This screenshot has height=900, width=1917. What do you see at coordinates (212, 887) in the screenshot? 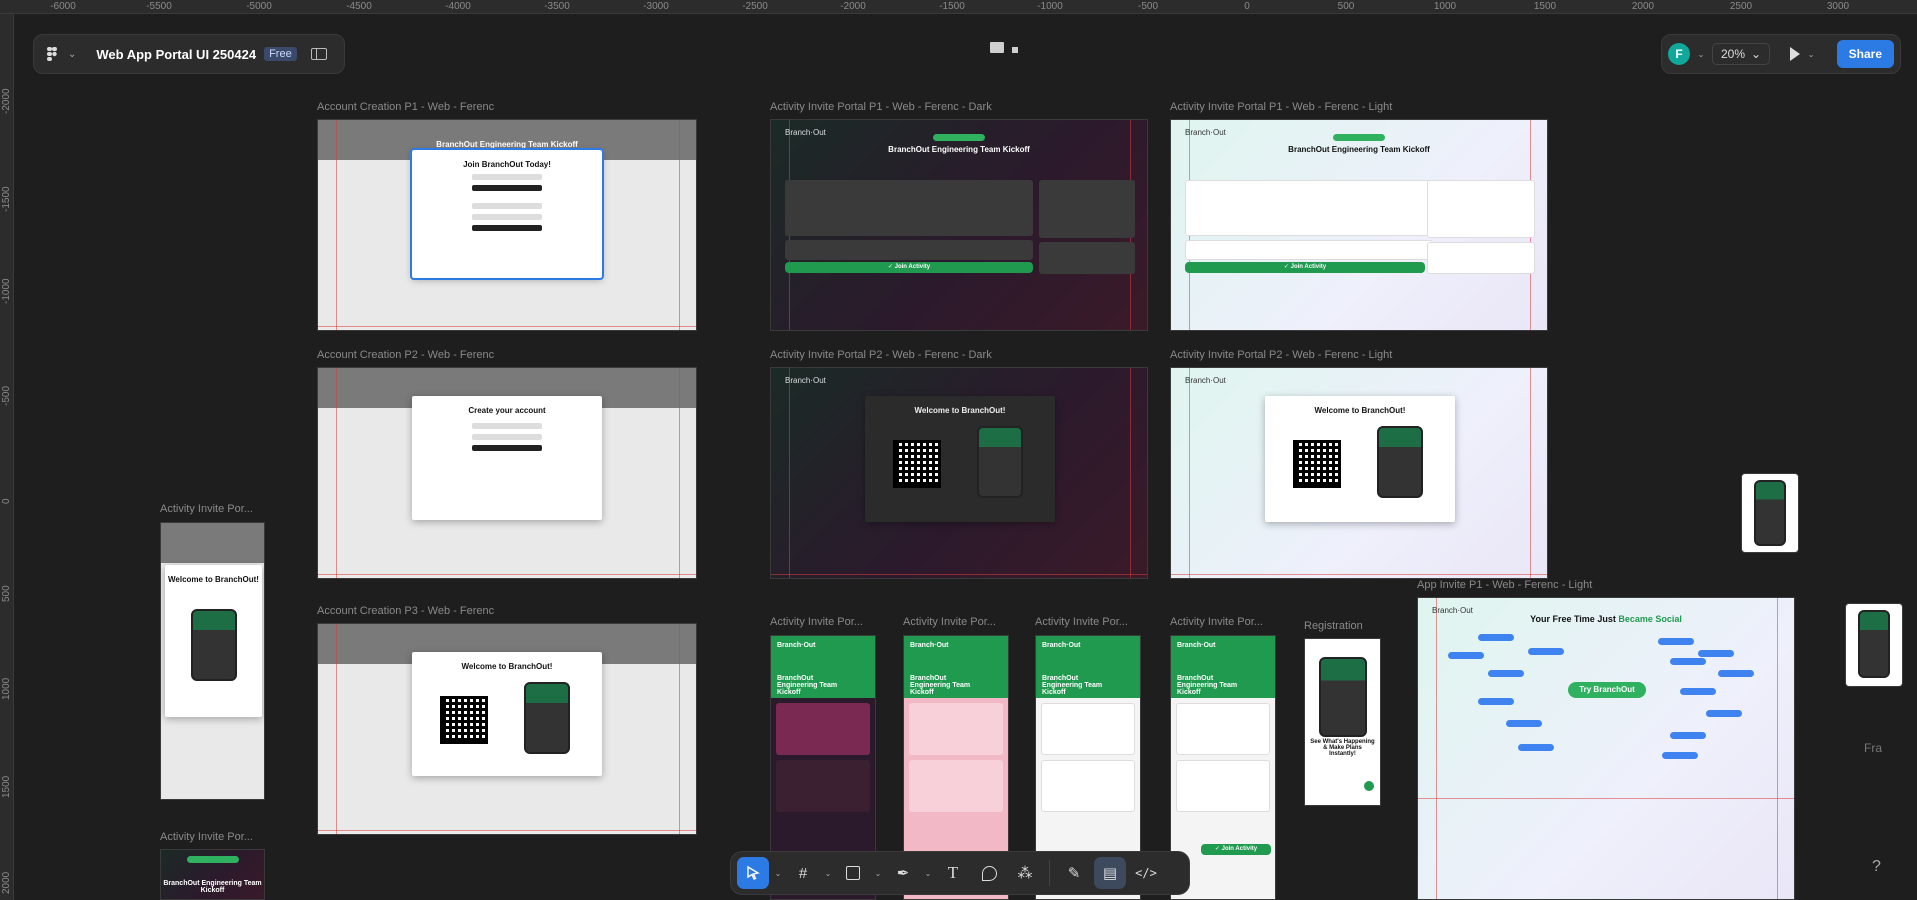
I see `event-title: BranchOut Engineering Team Kickoff` at bounding box center [212, 887].